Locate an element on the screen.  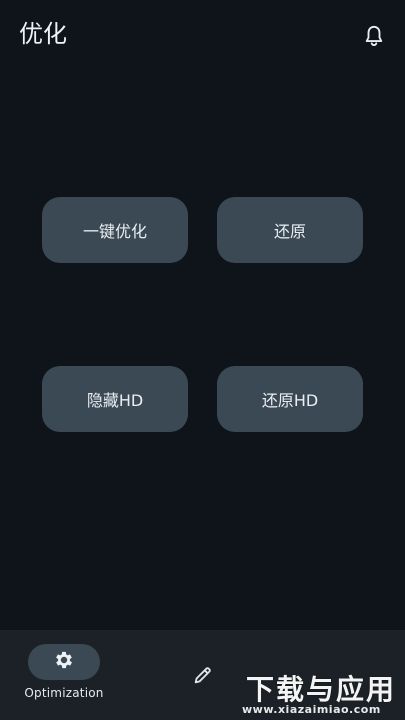
watermark-url: www.xiazaimiao.com is located at coordinates (311, 709).